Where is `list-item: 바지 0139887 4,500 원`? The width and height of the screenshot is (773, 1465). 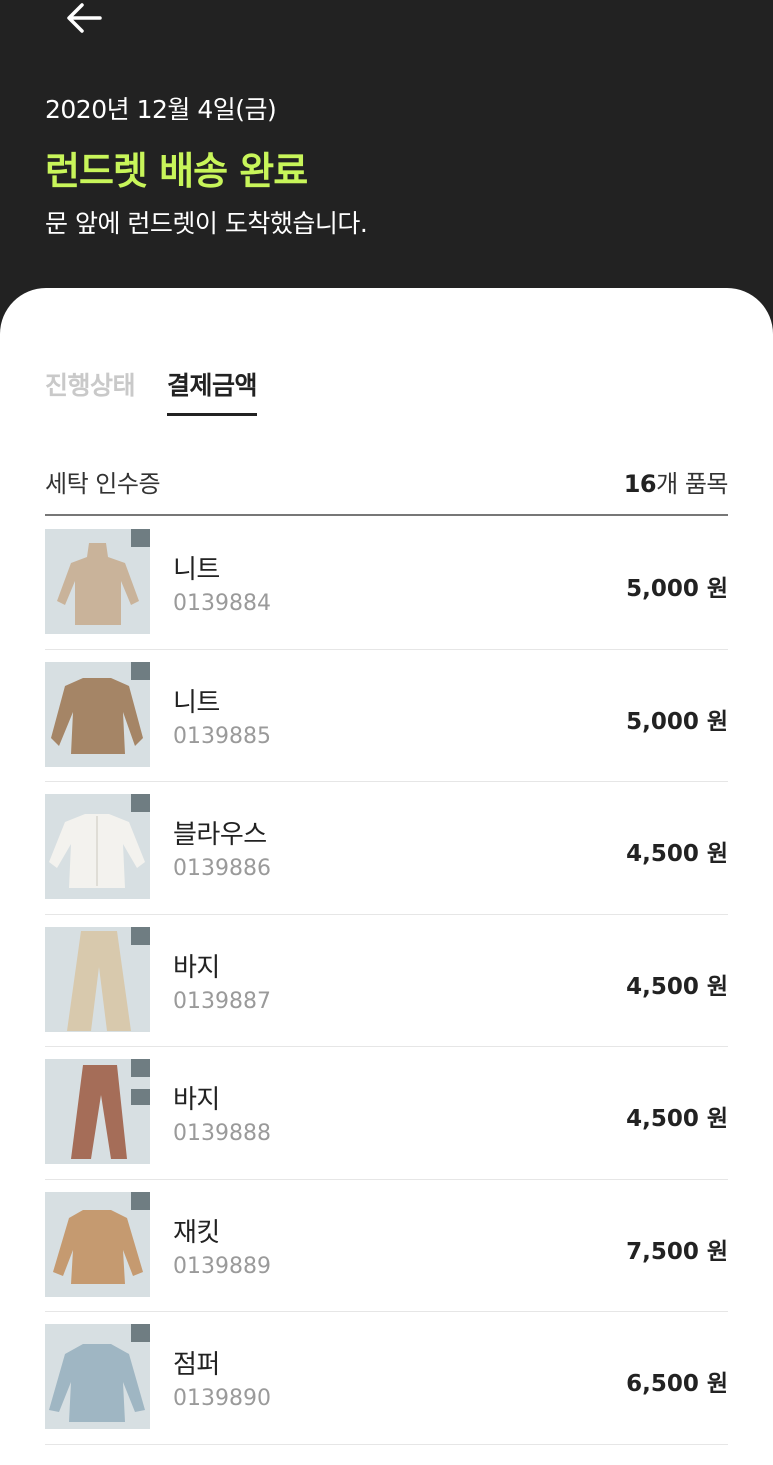
list-item: 바지 0139887 4,500 원 is located at coordinates (386, 981).